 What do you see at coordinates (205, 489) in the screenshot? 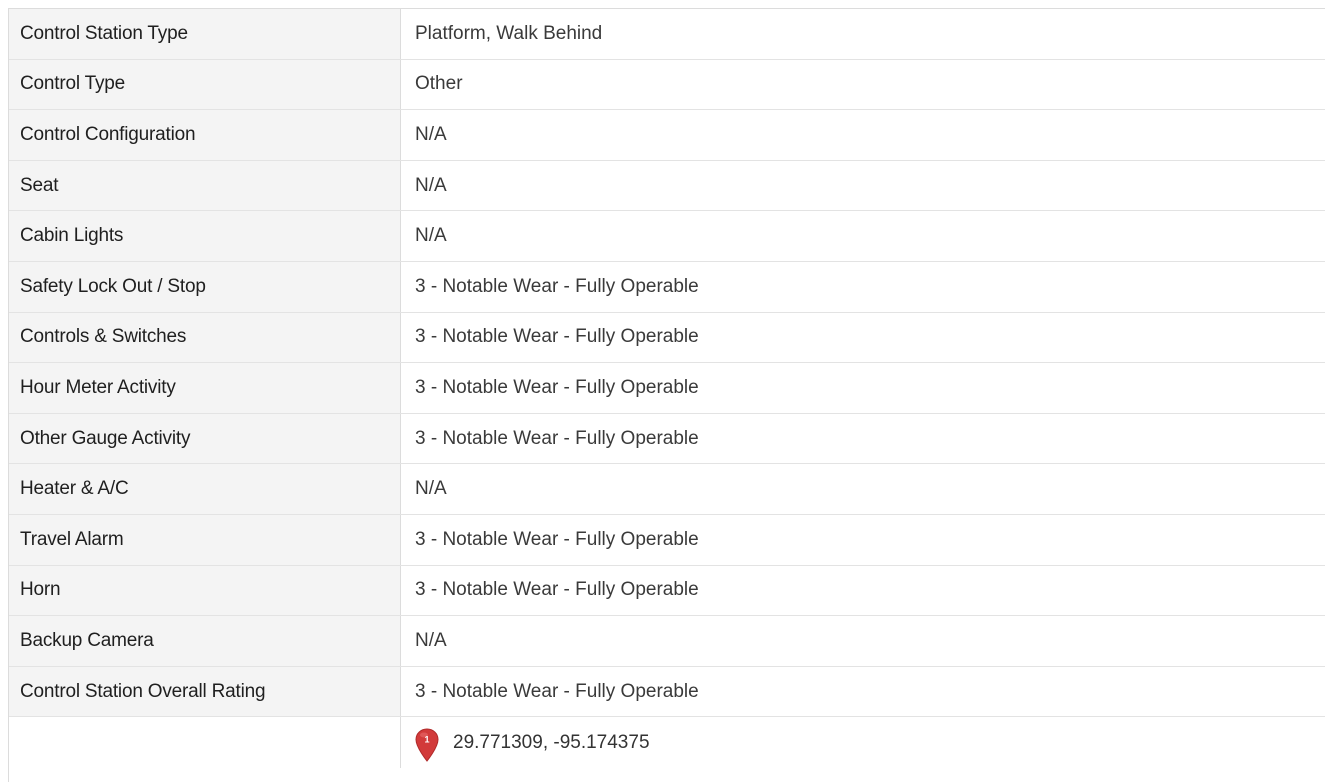
I see `row-label: Heater & A/C` at bounding box center [205, 489].